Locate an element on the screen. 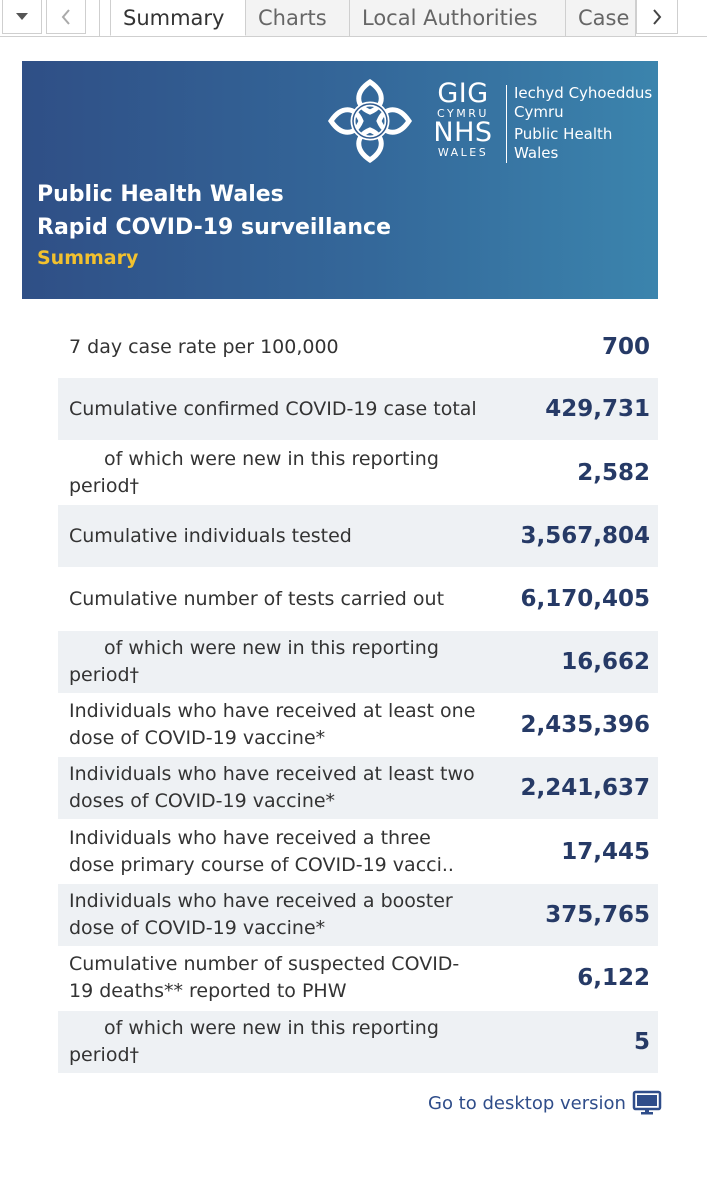  monitor-icon is located at coordinates (647, 1102).